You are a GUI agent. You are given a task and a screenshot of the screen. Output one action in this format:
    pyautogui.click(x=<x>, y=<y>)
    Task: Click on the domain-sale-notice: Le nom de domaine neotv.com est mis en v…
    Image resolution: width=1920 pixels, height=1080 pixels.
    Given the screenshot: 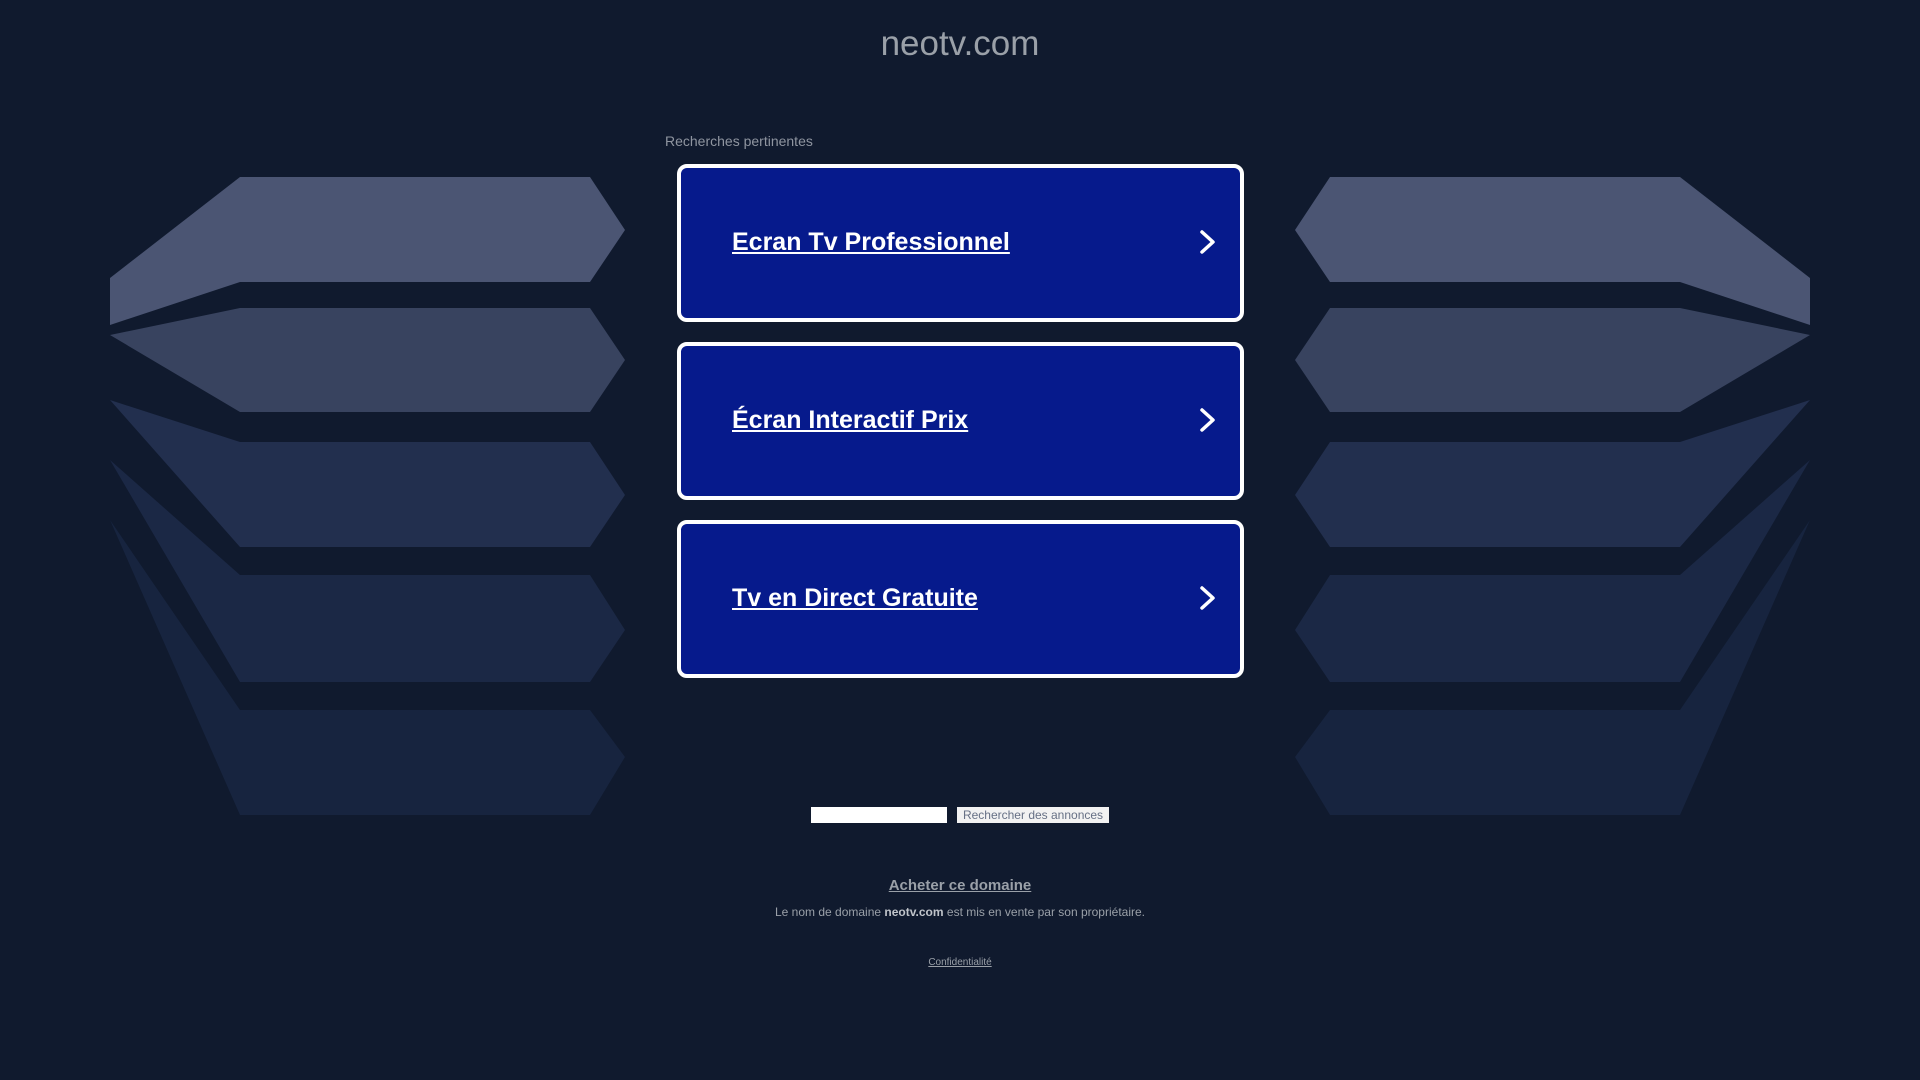 What is the action you would take?
    pyautogui.click(x=960, y=912)
    